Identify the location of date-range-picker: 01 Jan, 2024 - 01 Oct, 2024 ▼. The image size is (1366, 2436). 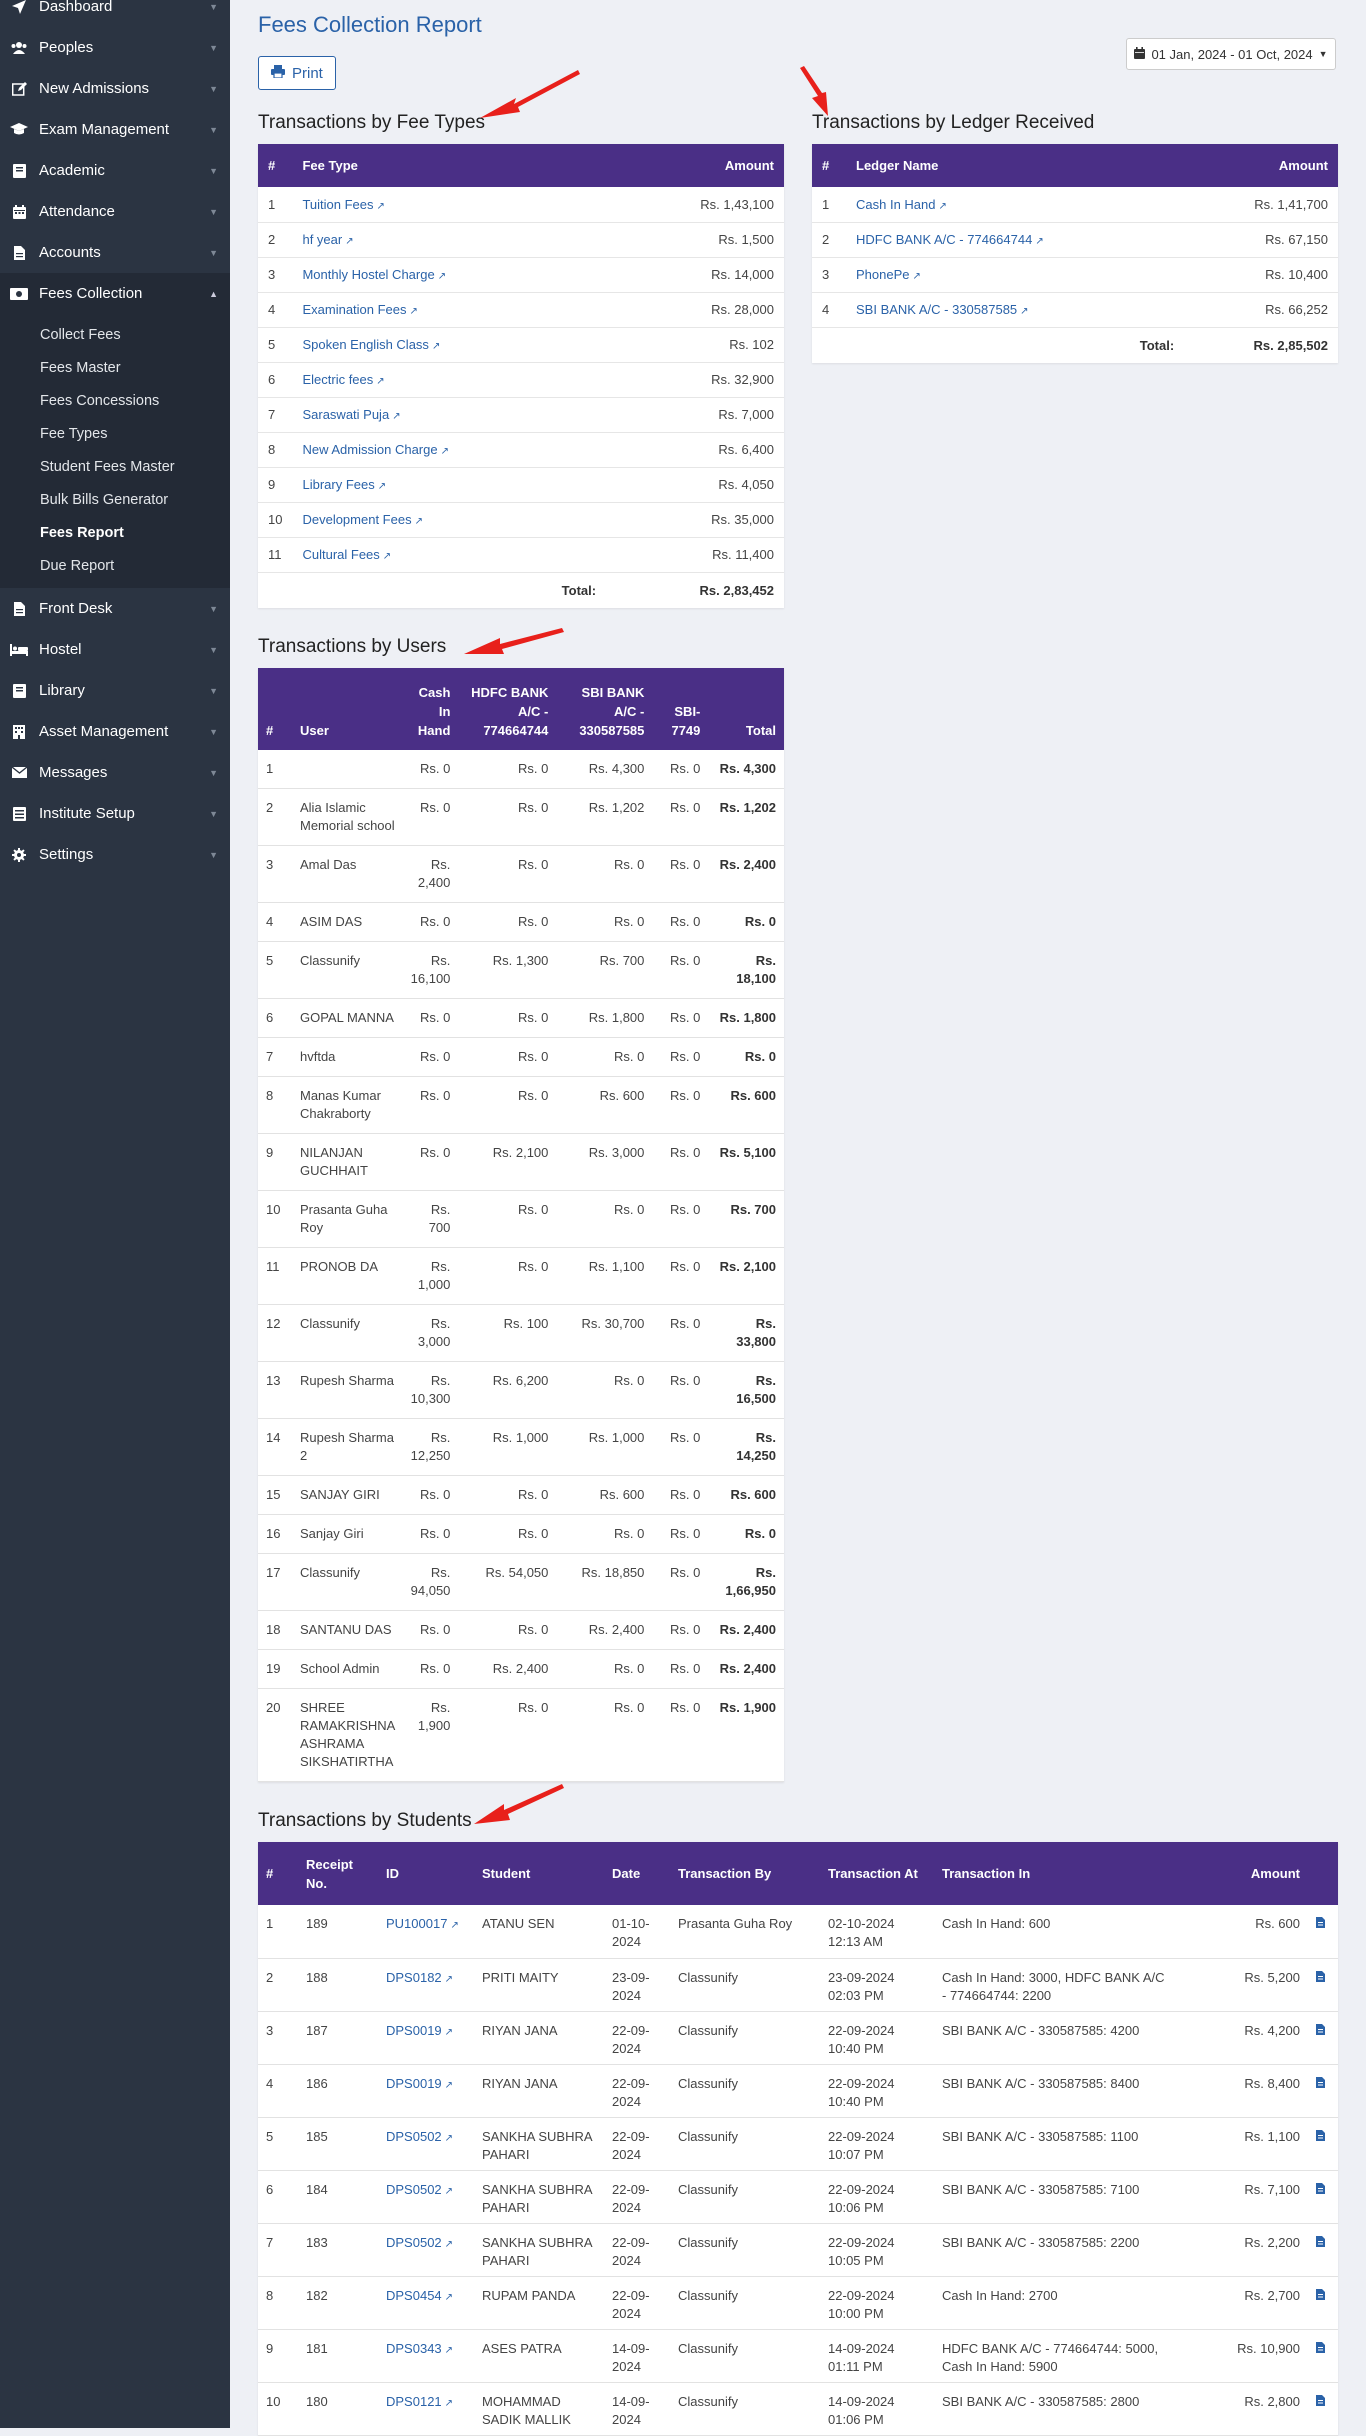
(1231, 54).